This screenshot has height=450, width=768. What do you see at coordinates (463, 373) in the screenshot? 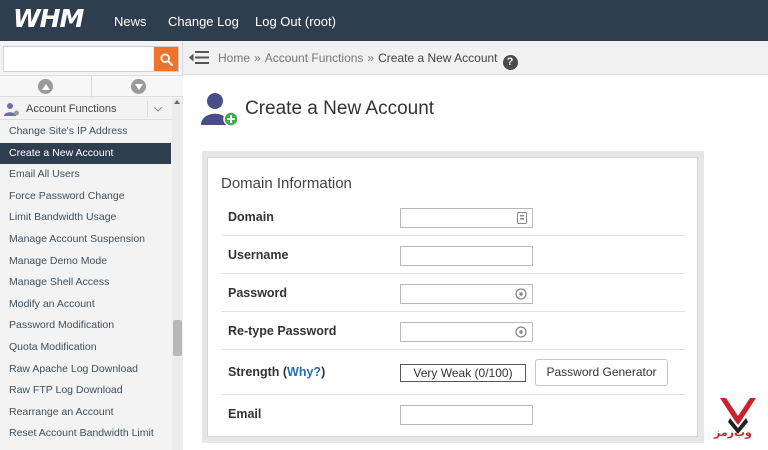
I see `password-strength-meter: Very Weak (0/100)` at bounding box center [463, 373].